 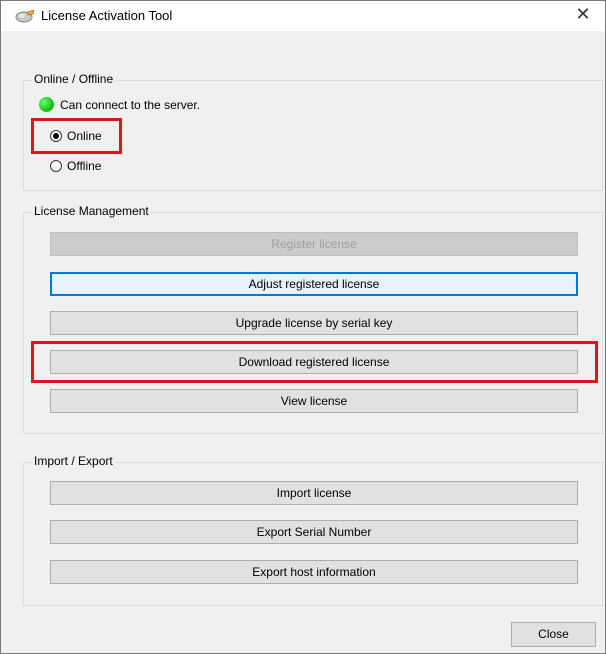 I want to click on connection-status-text: Can connect to the server., so click(x=130, y=105).